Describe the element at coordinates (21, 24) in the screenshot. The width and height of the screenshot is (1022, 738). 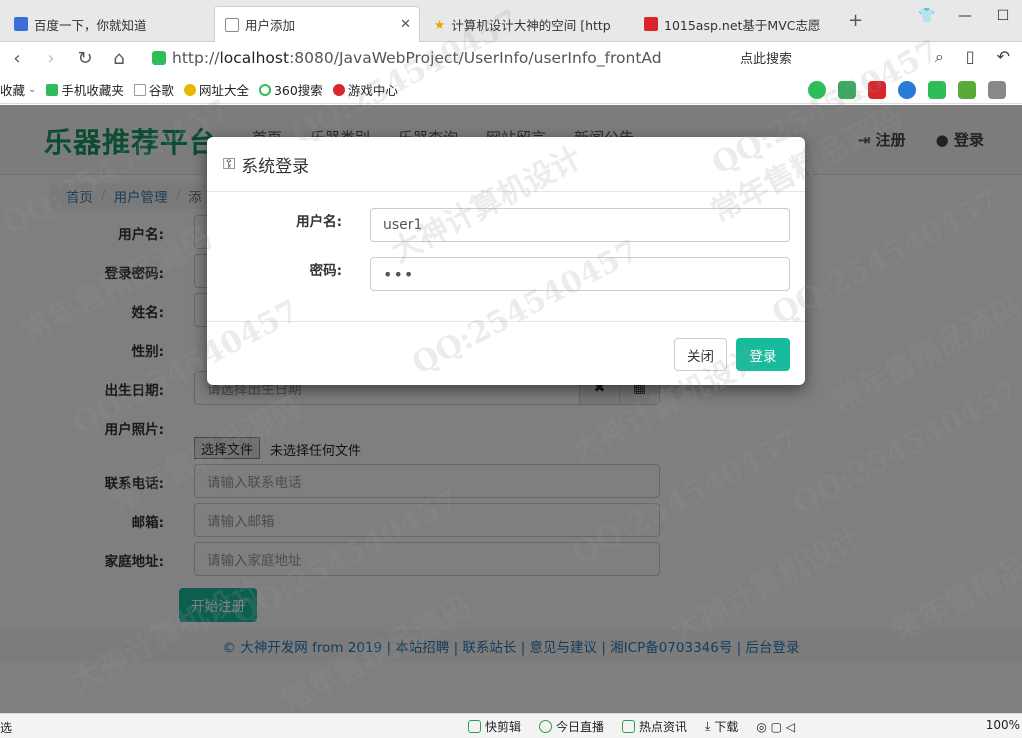
I see `baidu-paw-icon` at that location.